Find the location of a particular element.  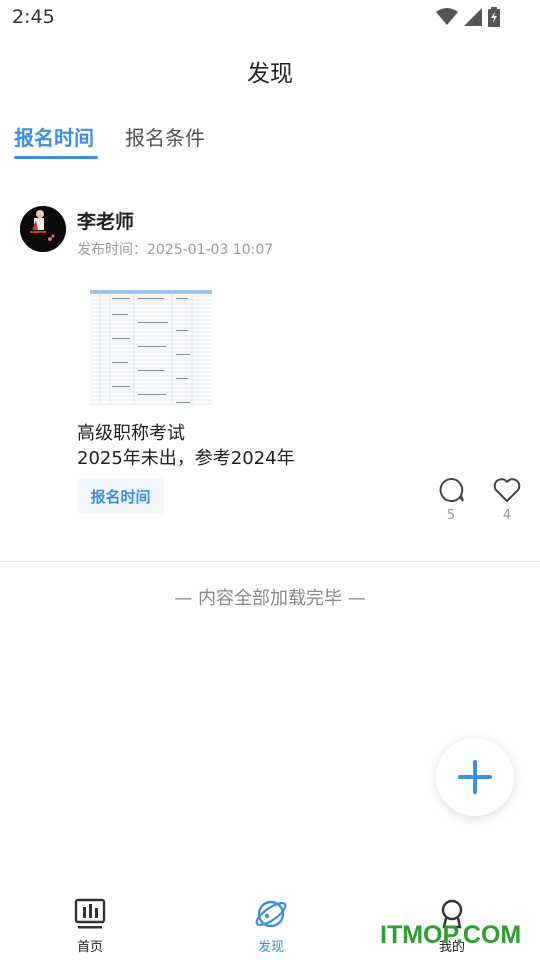

comment-icon is located at coordinates (451, 489).